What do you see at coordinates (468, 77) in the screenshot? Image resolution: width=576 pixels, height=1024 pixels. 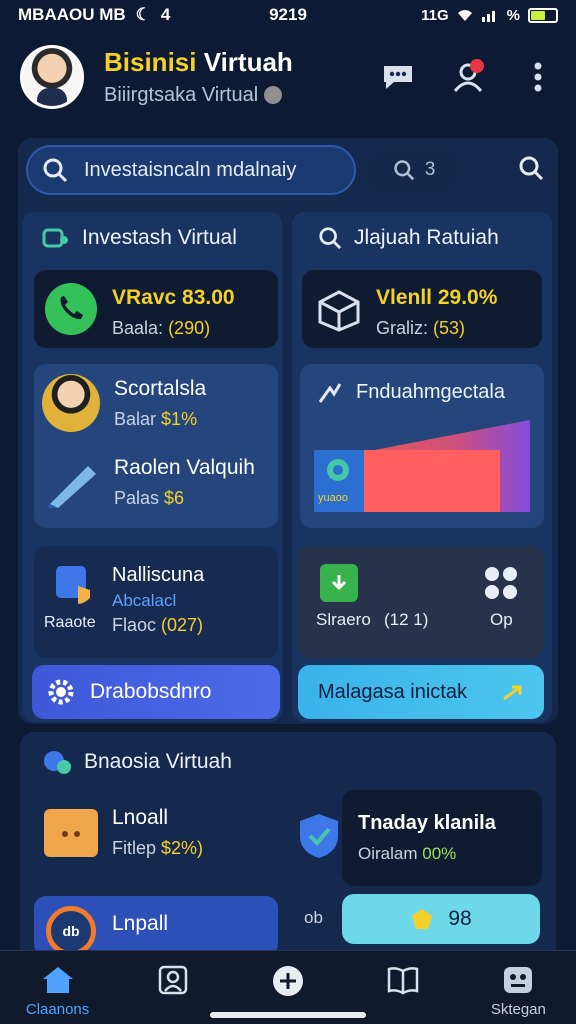 I see `notifications-button` at bounding box center [468, 77].